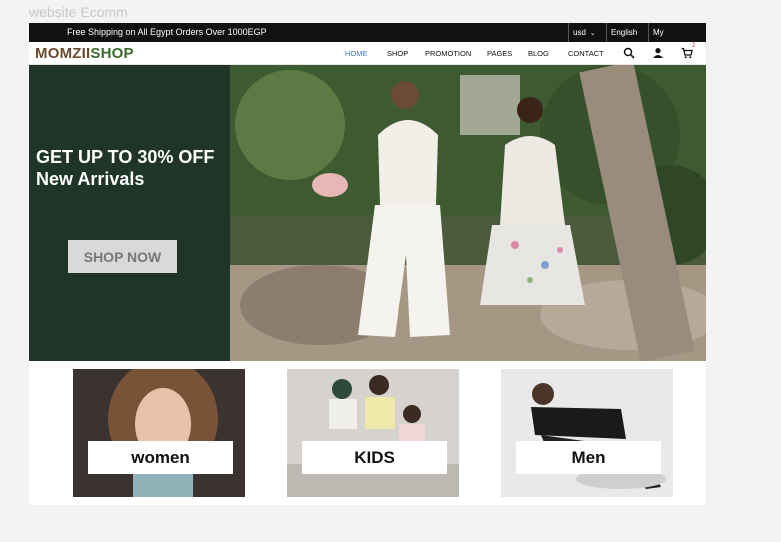  I want to click on women-photo, so click(159, 433).